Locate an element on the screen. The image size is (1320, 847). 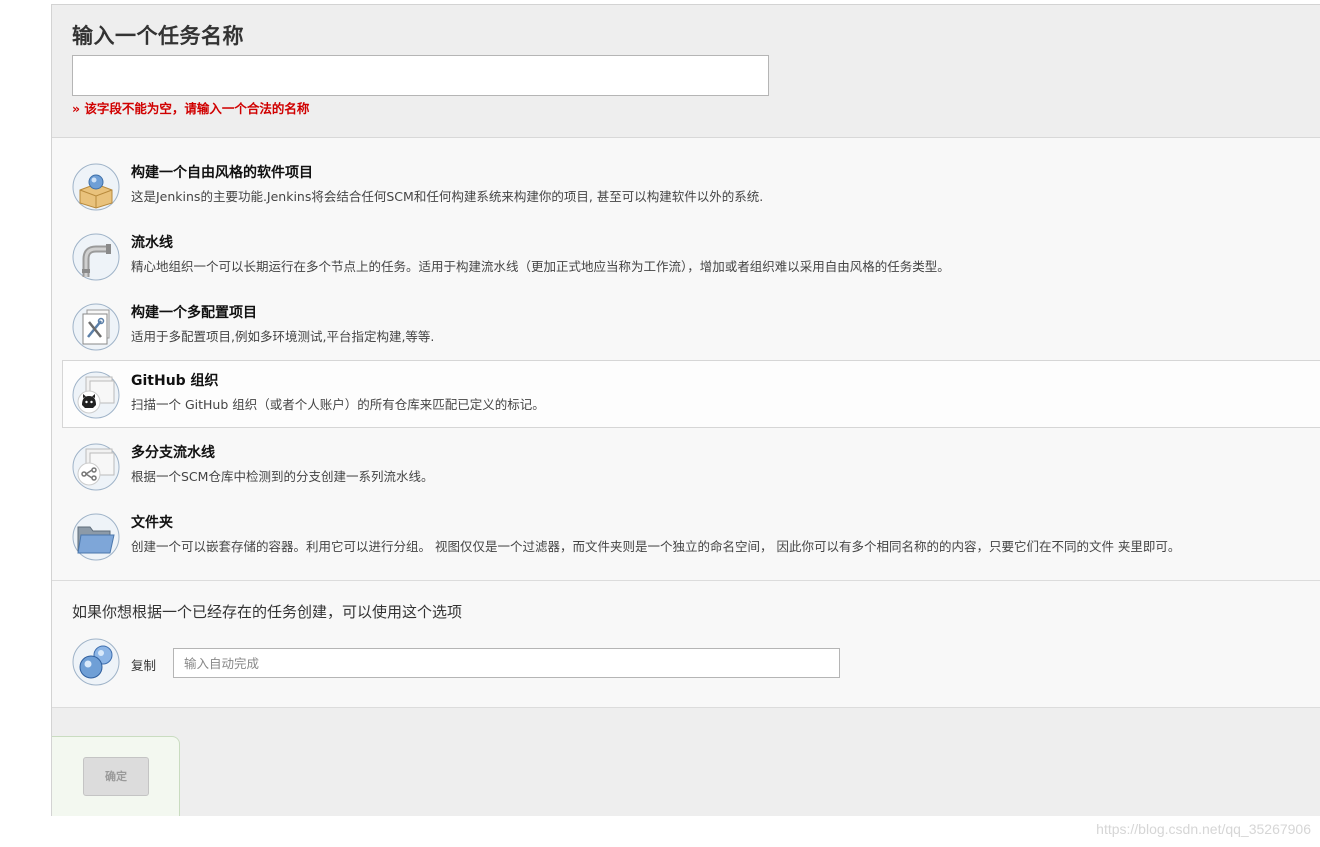
ok-button: 确定 is located at coordinates (116, 776).